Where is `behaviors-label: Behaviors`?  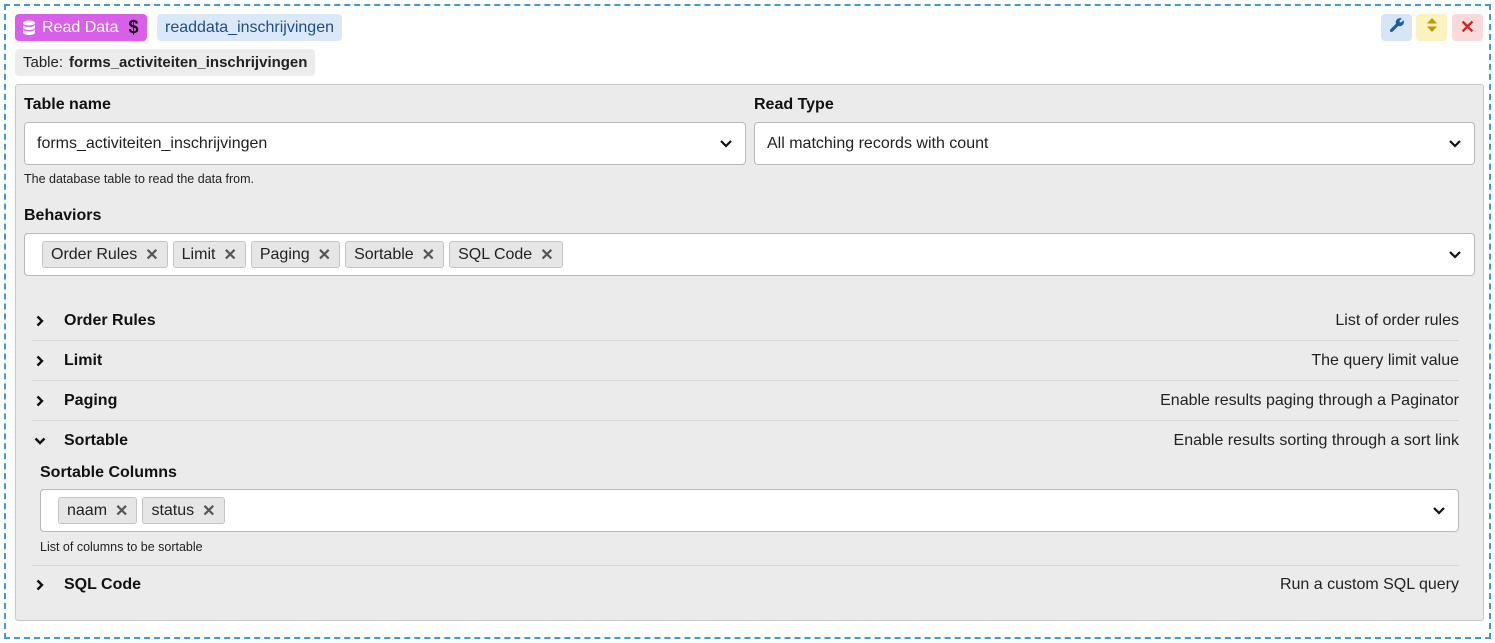
behaviors-label: Behaviors is located at coordinates (63, 215).